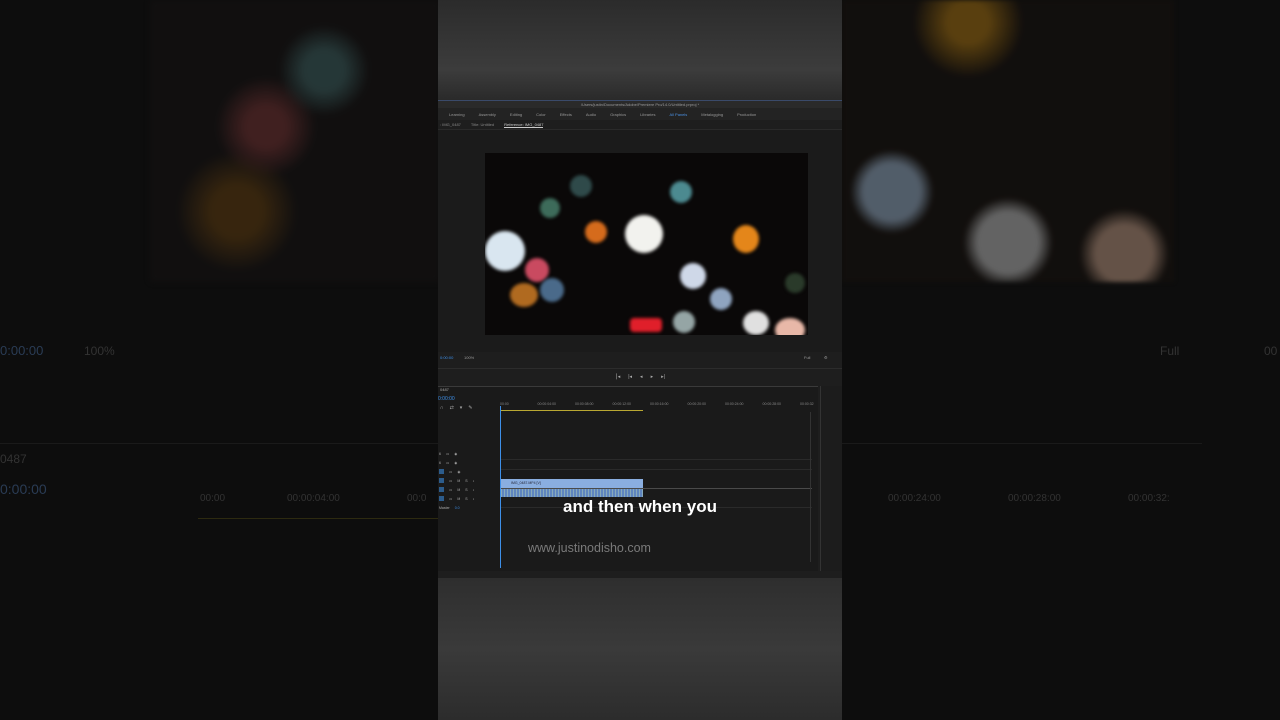  Describe the element at coordinates (663, 377) in the screenshot. I see `step-forward-icon: ▸|` at that location.